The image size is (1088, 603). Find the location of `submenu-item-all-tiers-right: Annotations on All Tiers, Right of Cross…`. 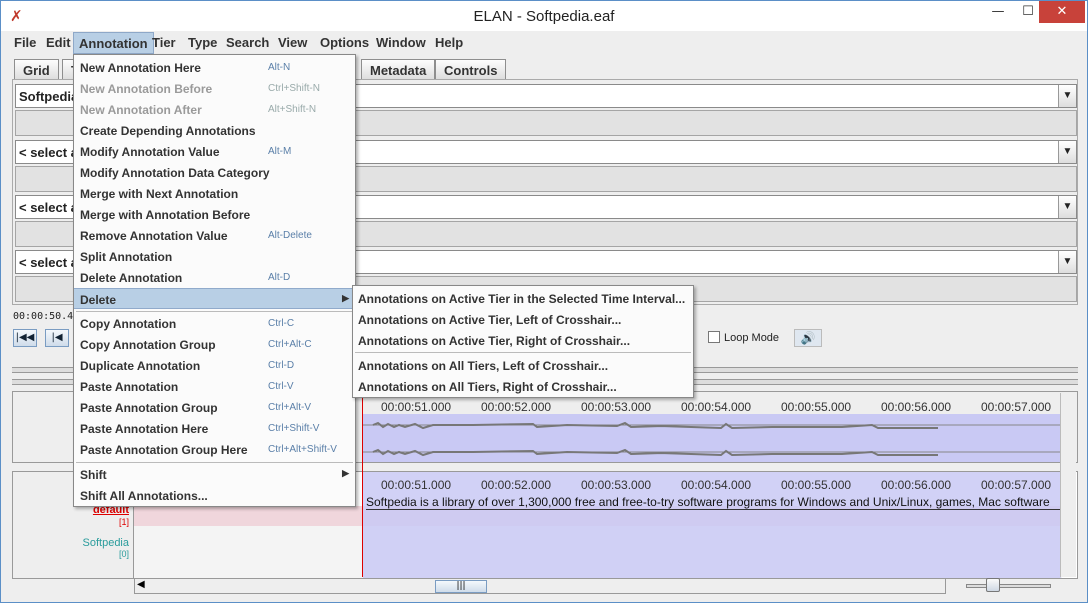

submenu-item-all-tiers-right: Annotations on All Tiers, Right of Cross… is located at coordinates (523, 386).